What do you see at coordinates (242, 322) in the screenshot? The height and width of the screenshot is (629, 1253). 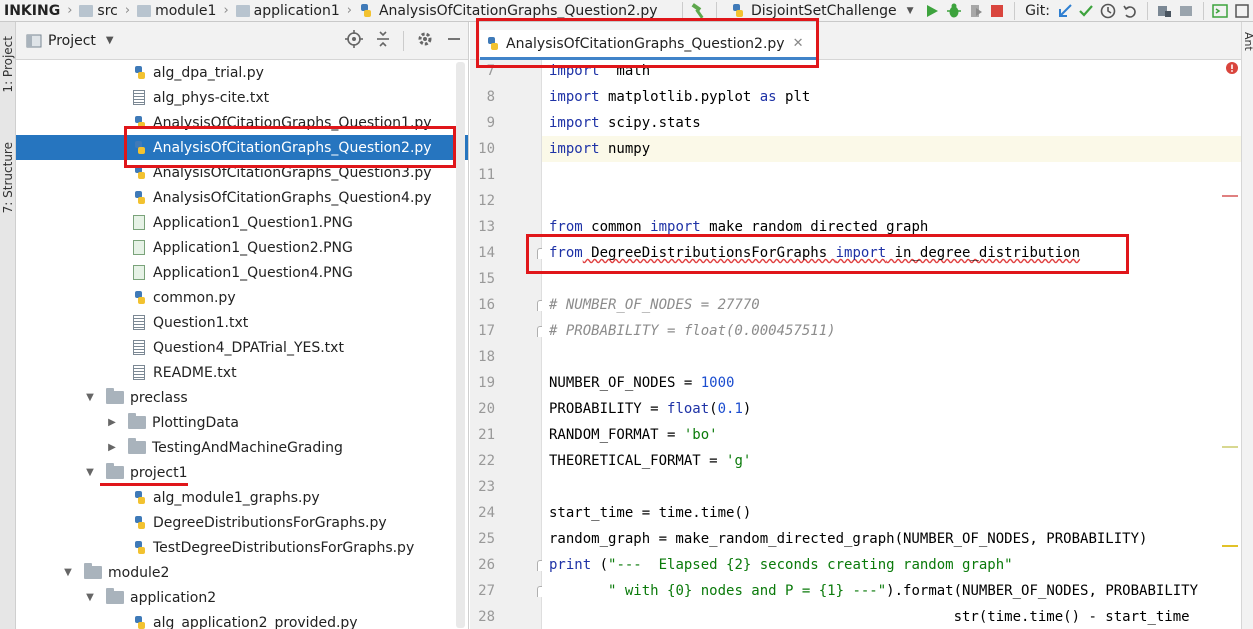 I see `tree-item: Question1.txt` at bounding box center [242, 322].